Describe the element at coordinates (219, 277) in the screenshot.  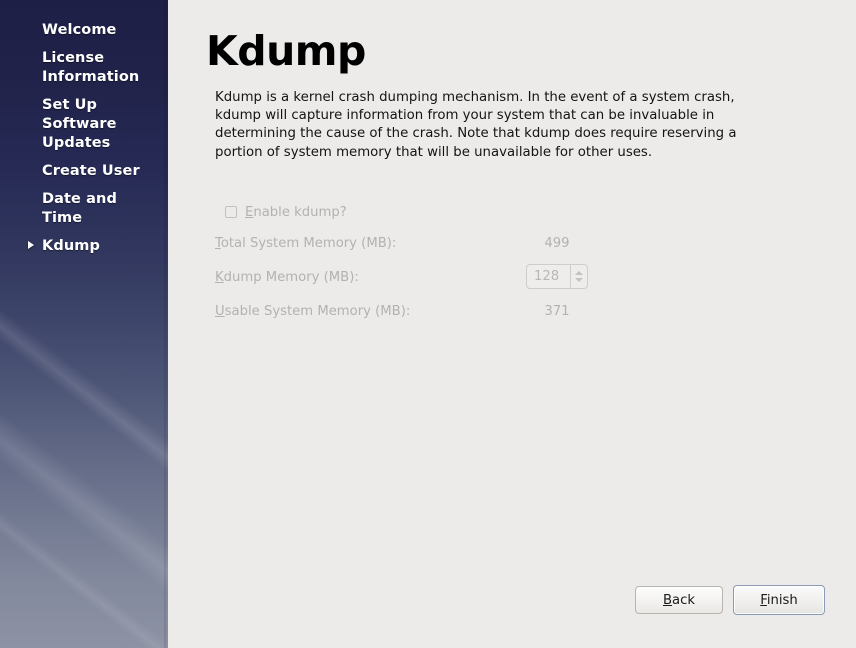
I see `mnemonic-letter: K` at that location.